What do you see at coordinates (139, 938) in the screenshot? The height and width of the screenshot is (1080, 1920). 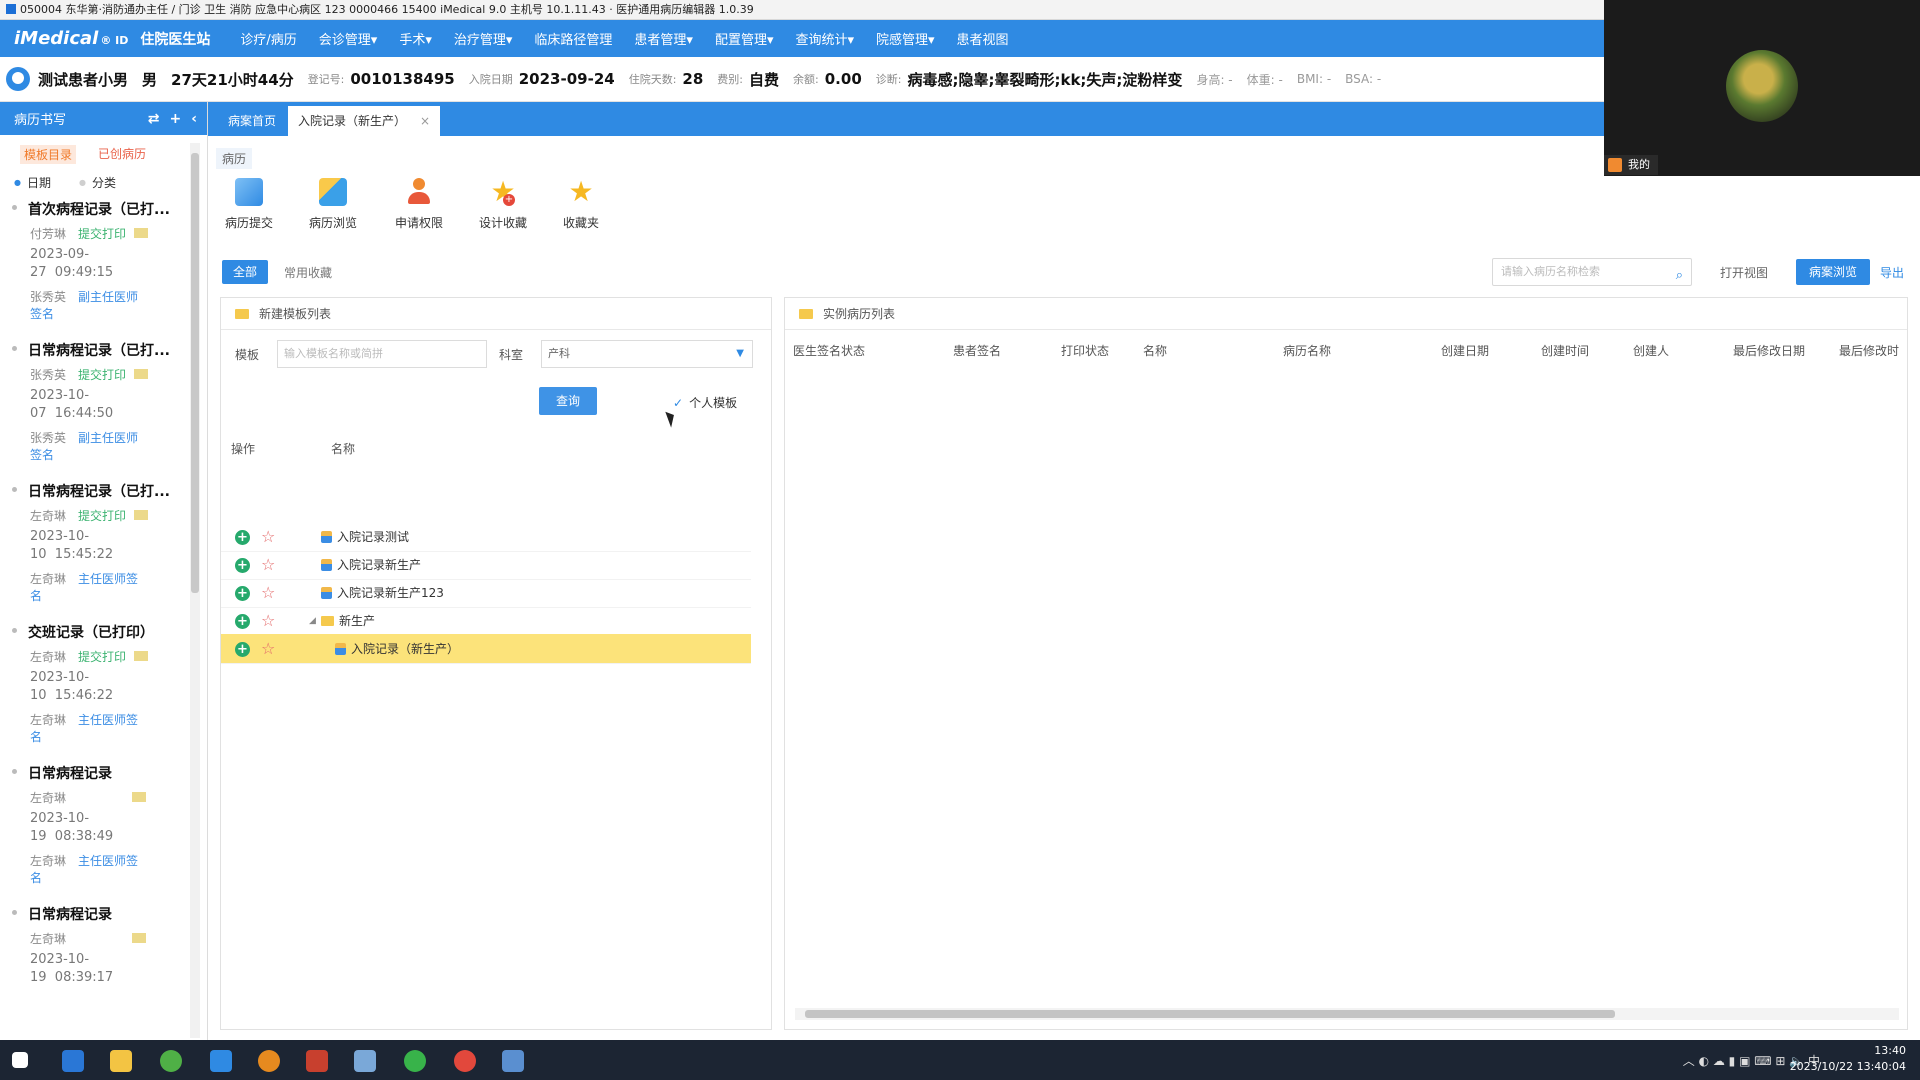 I see `tag-icon` at bounding box center [139, 938].